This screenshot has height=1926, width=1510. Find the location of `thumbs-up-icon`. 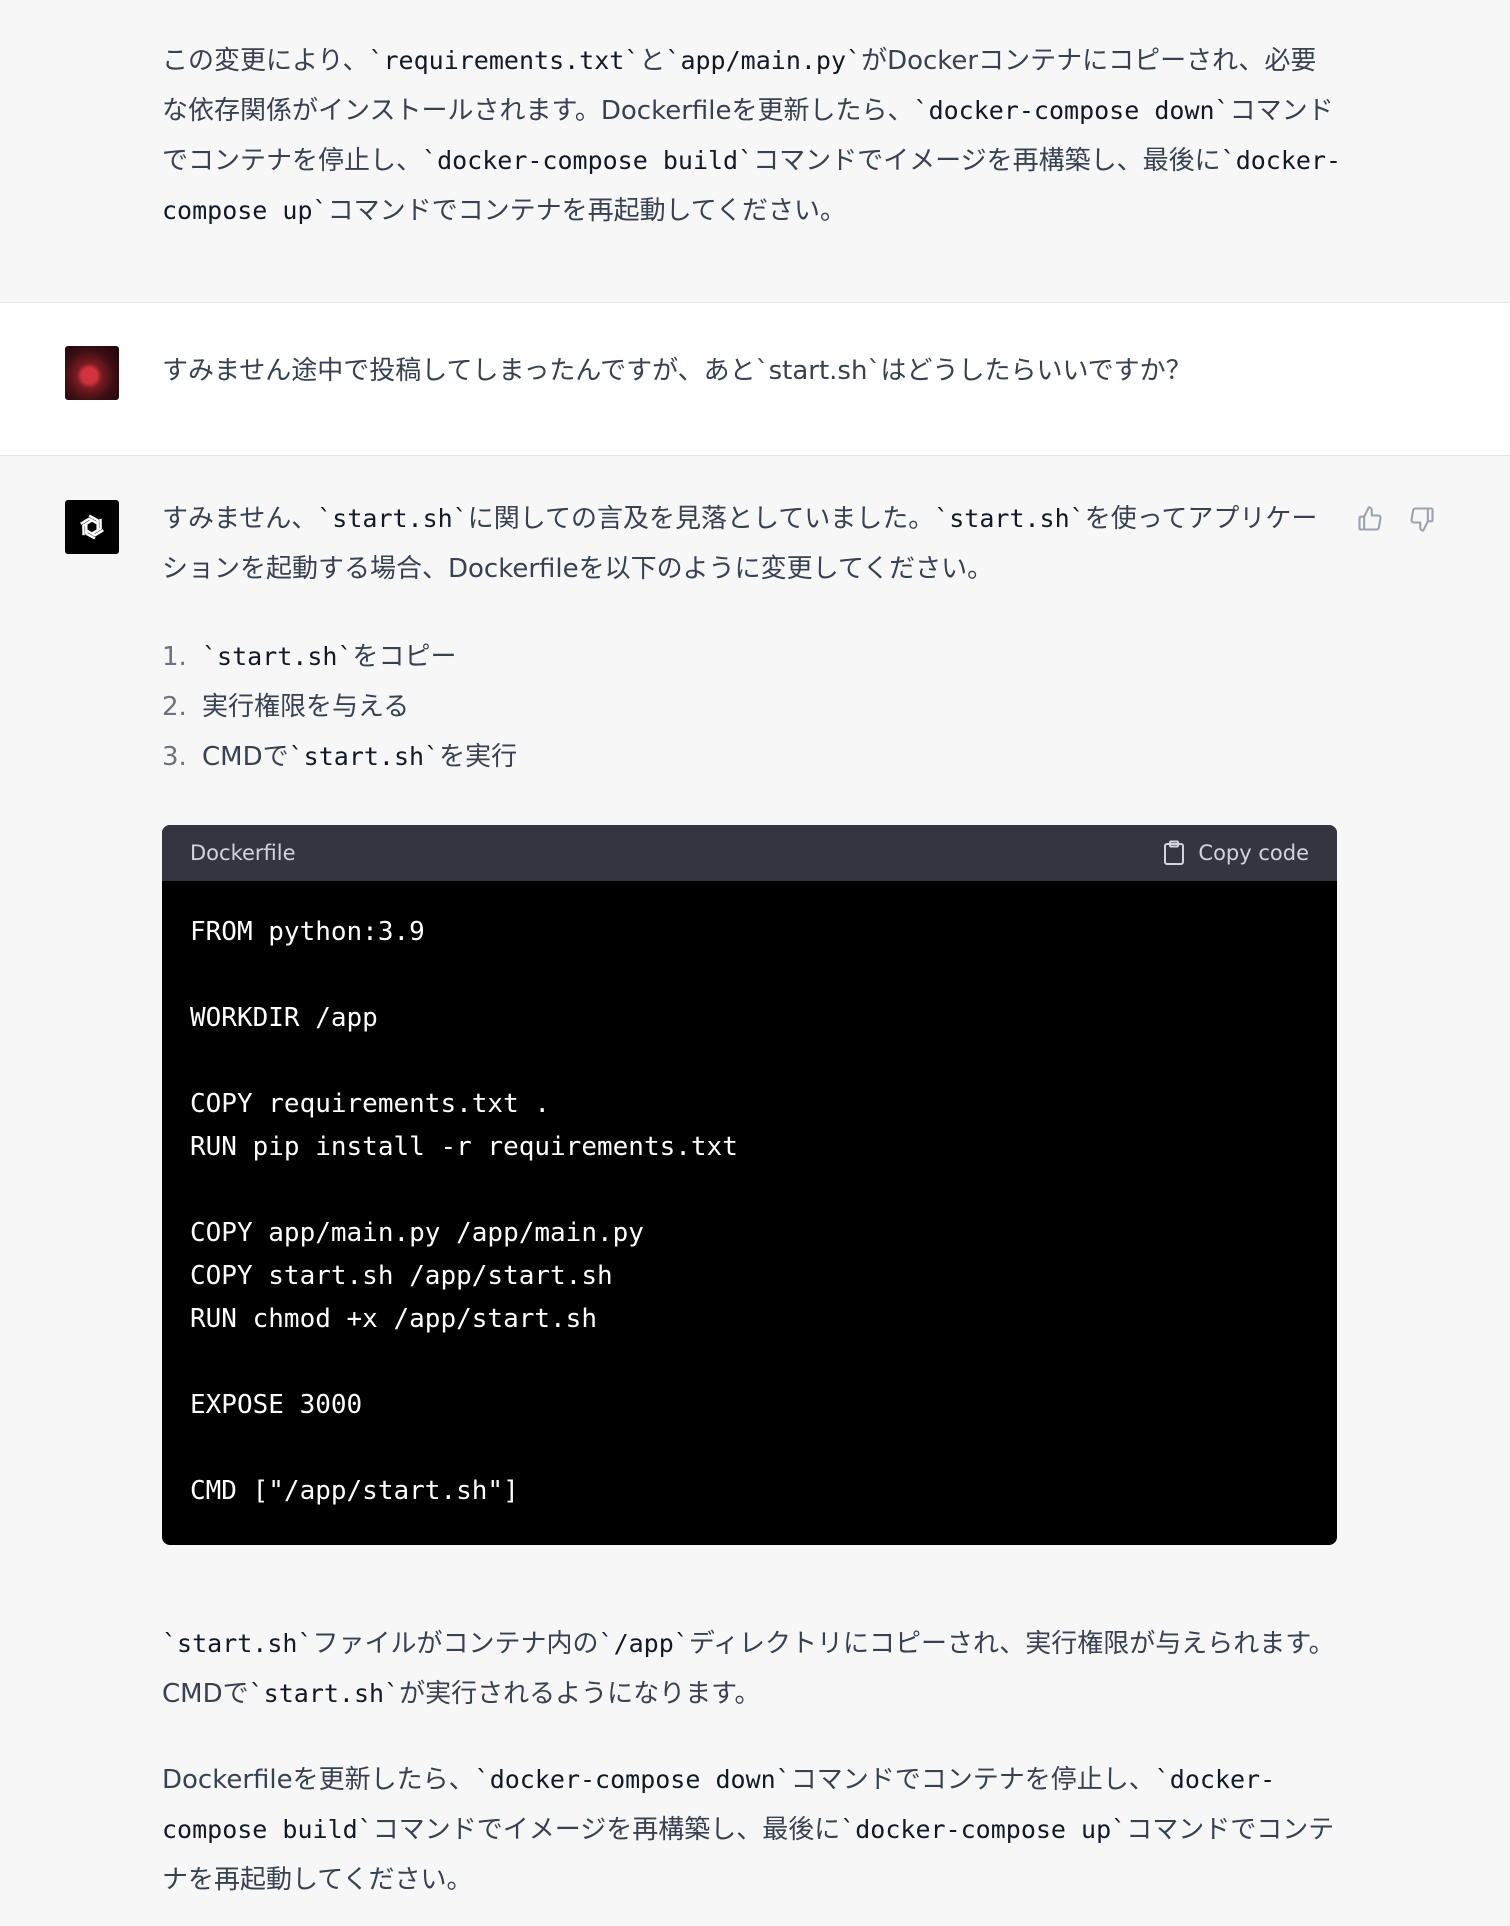

thumbs-up-icon is located at coordinates (1370, 518).